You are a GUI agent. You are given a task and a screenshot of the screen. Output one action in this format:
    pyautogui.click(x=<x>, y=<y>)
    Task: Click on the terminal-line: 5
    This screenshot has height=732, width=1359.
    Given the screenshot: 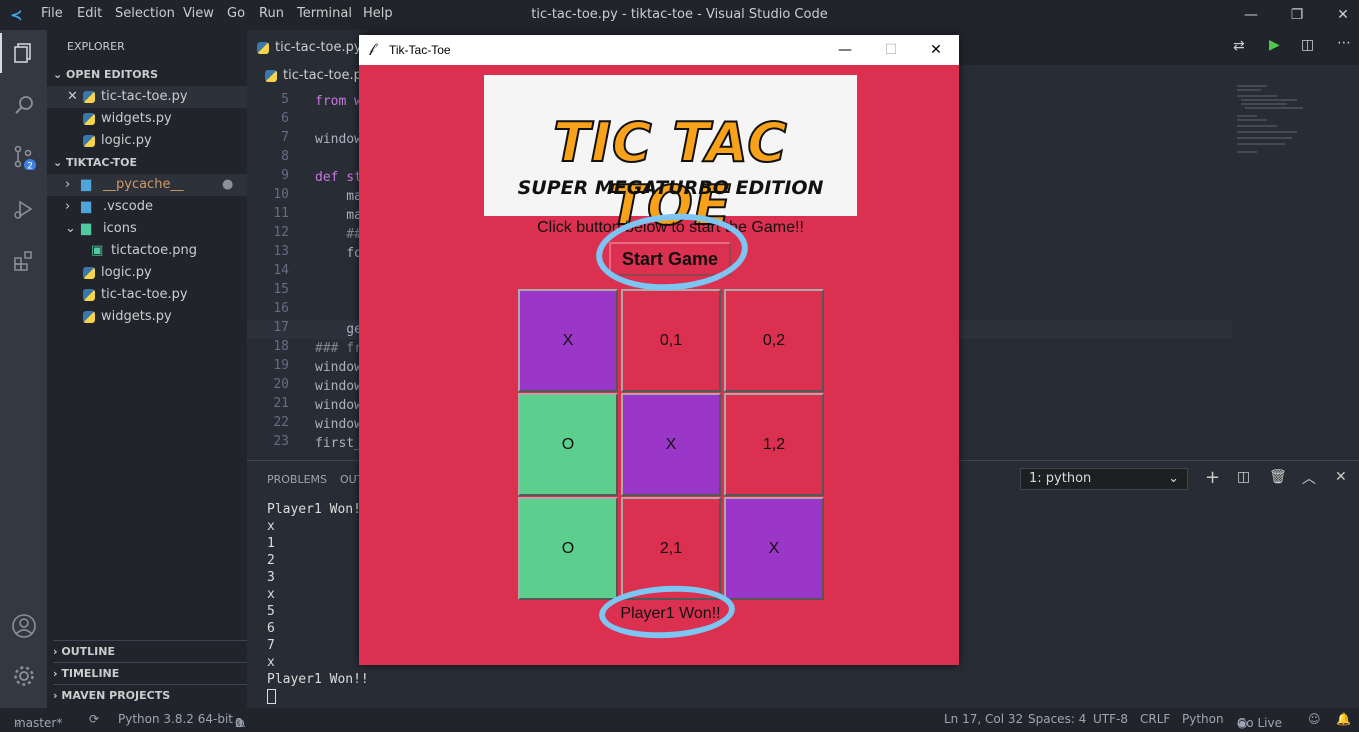 What is the action you would take?
    pyautogui.click(x=271, y=611)
    